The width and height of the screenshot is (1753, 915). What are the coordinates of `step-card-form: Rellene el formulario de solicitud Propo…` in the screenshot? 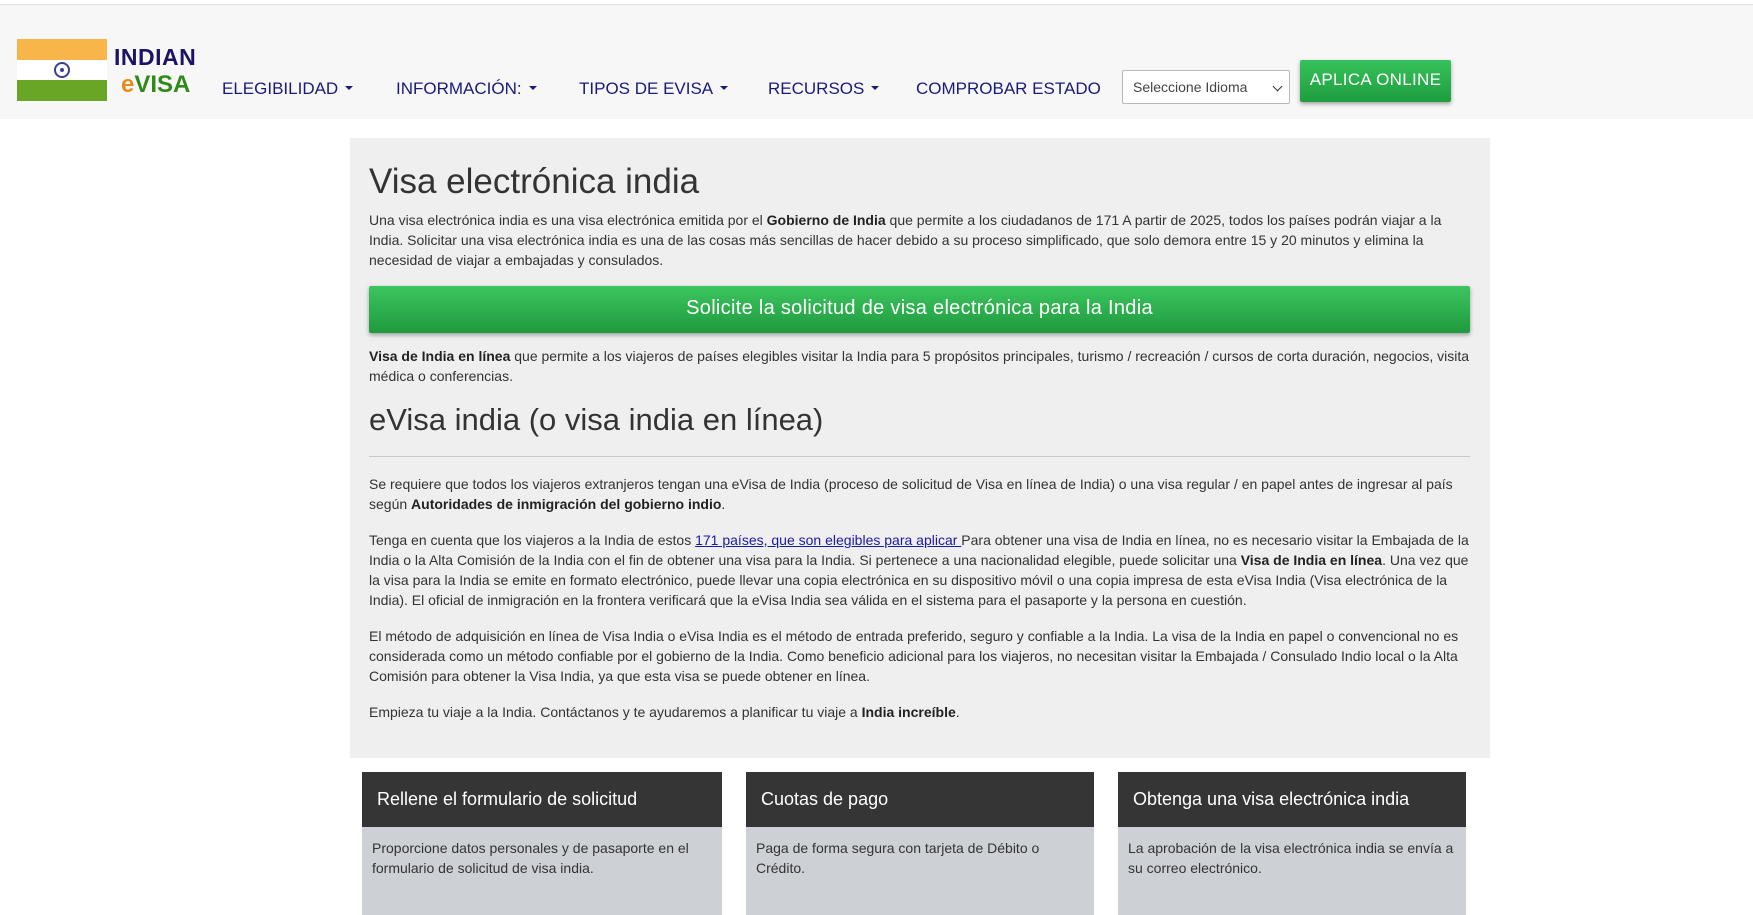 It's located at (542, 843).